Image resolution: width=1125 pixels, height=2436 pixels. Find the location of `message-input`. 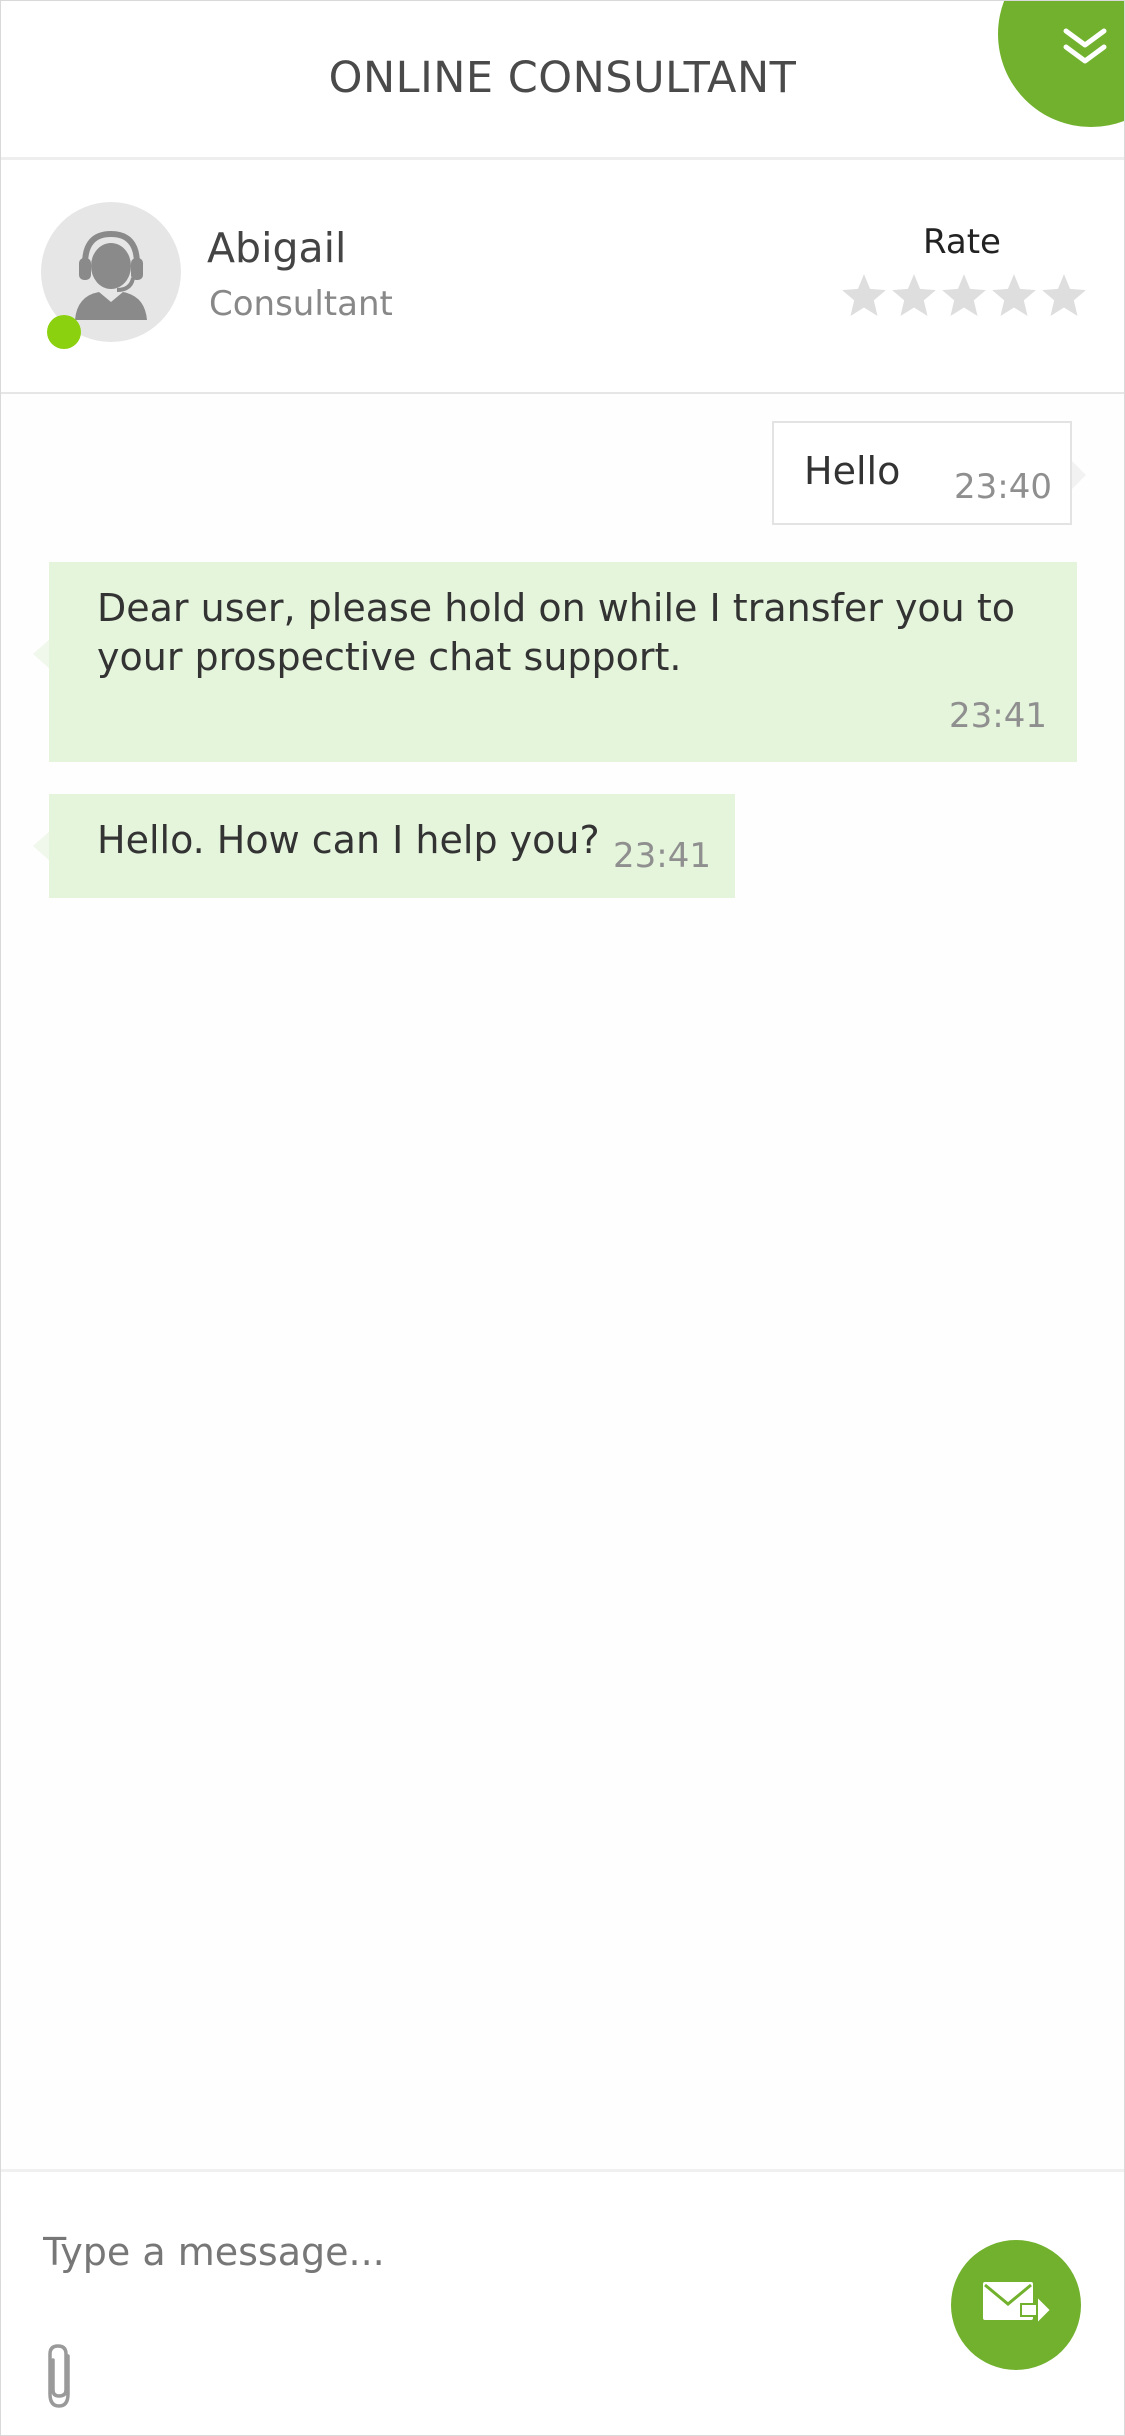

message-input is located at coordinates (473, 2252).